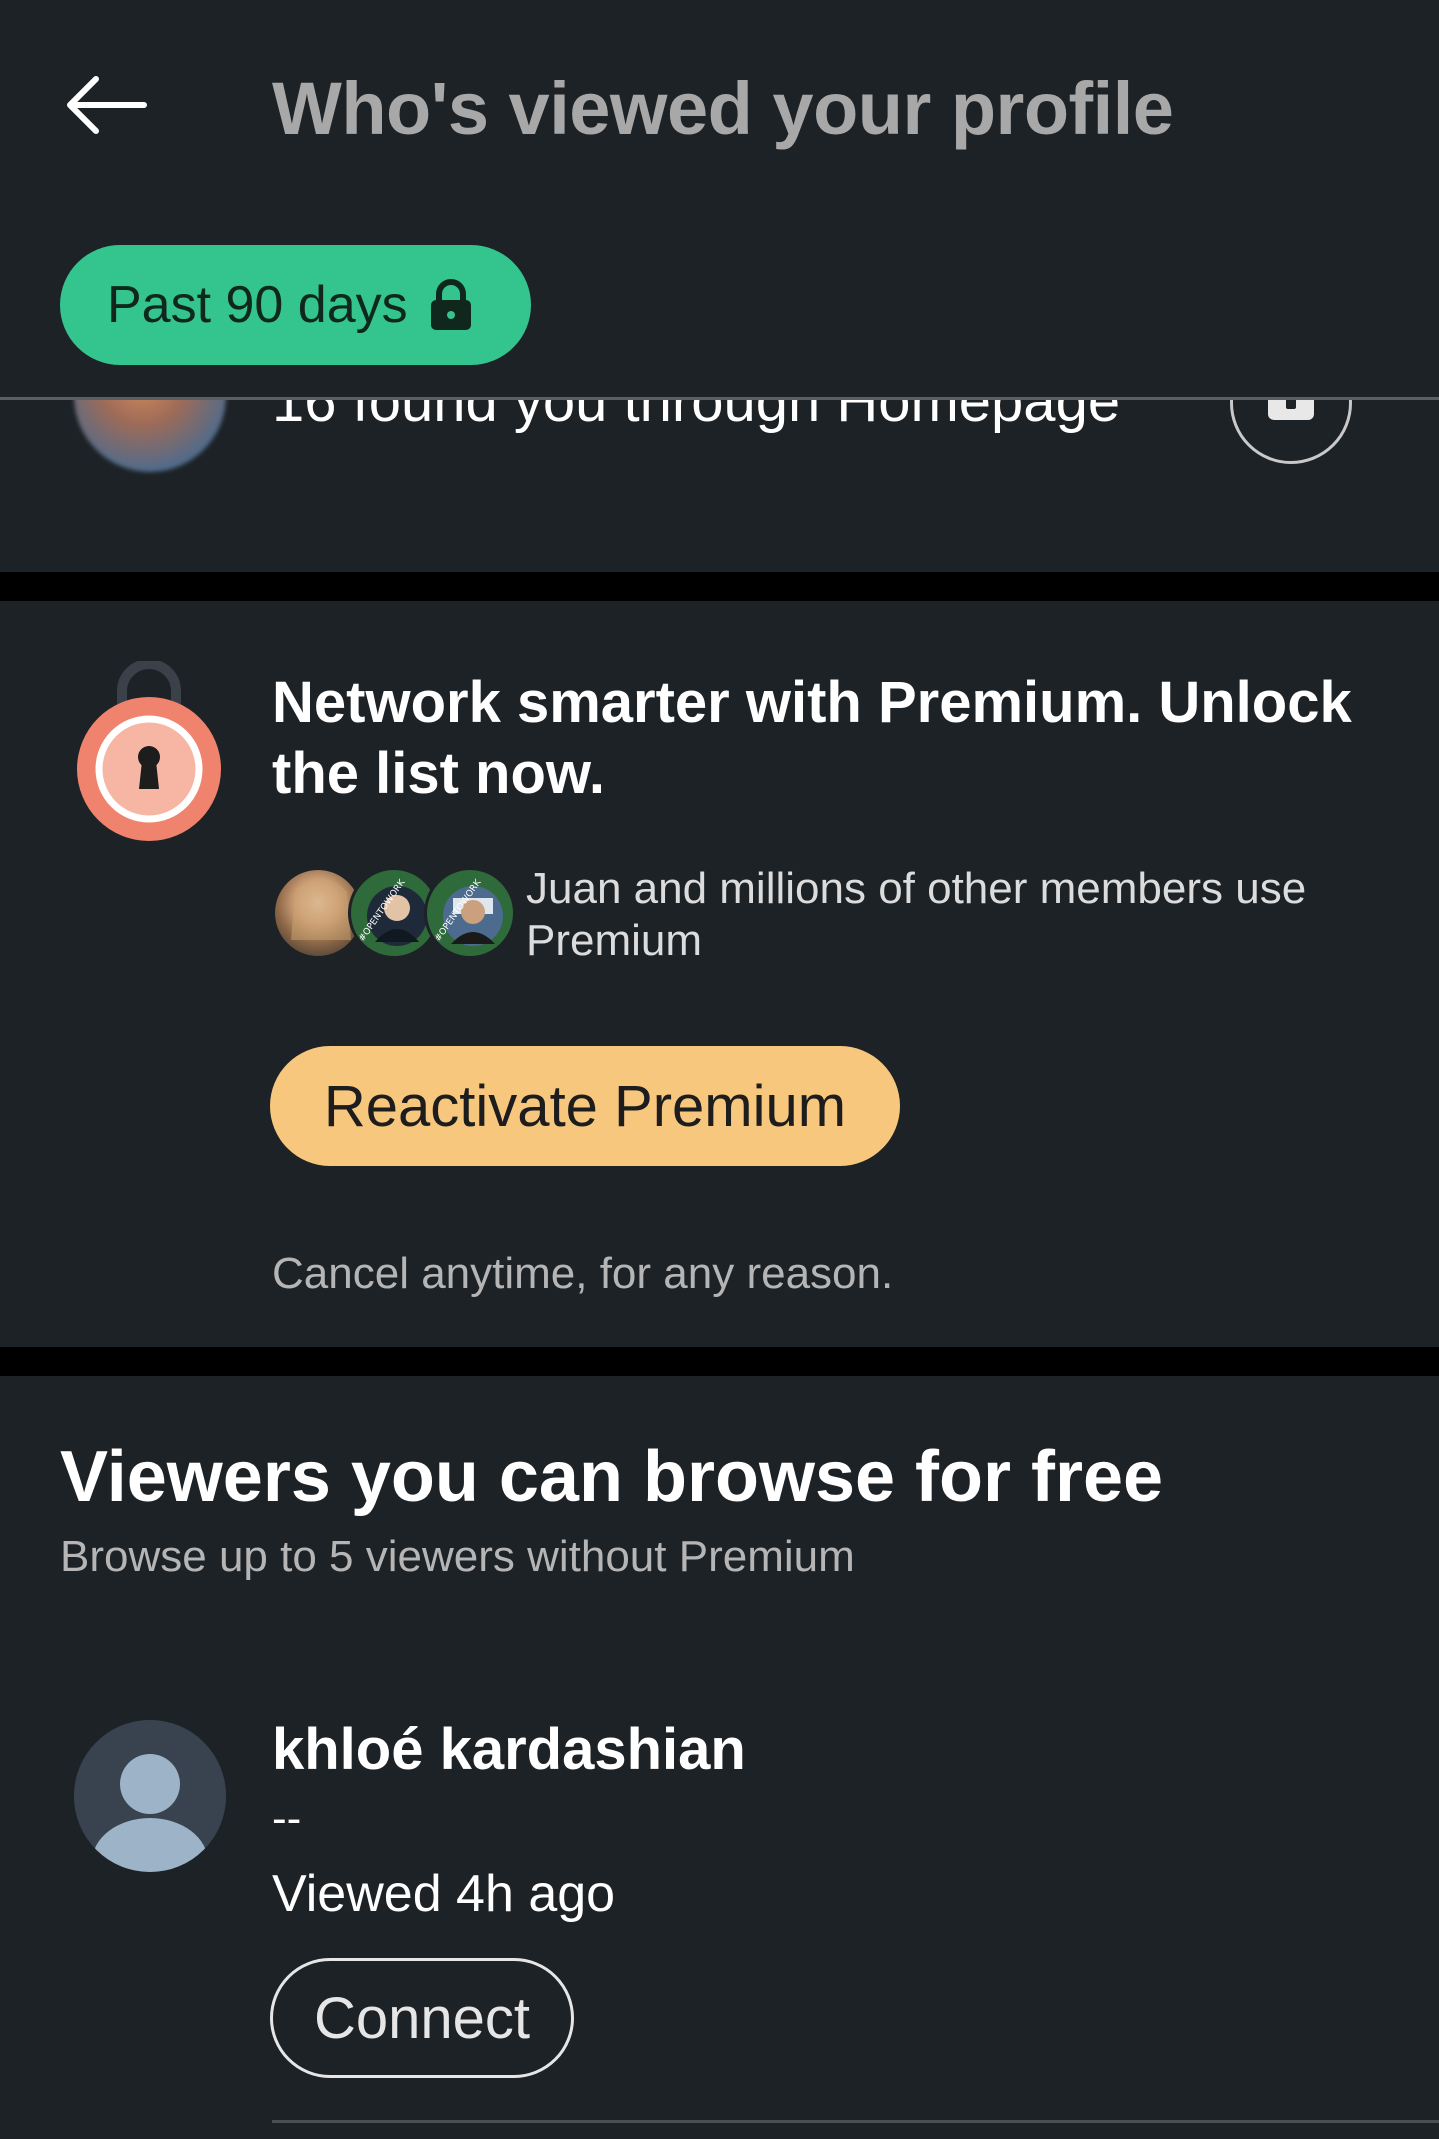 The image size is (1439, 2139). I want to click on back-button, so click(105, 105).